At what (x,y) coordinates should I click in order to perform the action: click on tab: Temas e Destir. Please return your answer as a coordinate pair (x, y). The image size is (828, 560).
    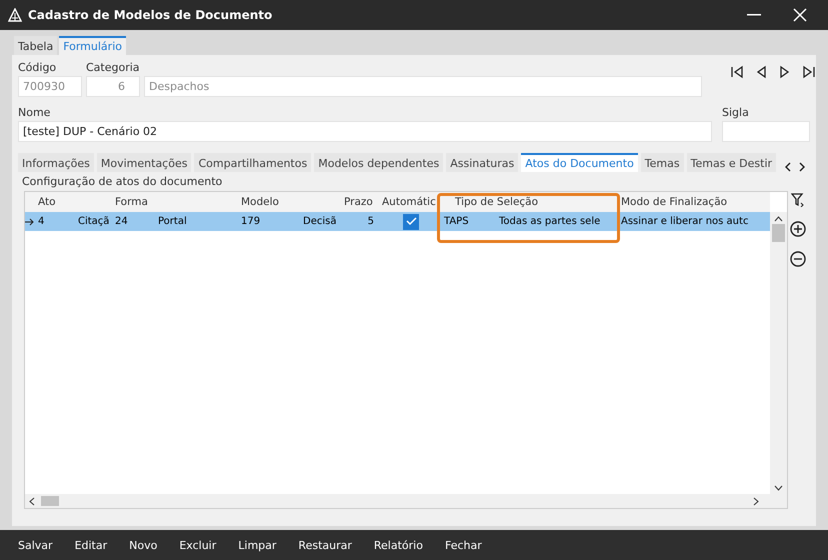
    Looking at the image, I should click on (731, 162).